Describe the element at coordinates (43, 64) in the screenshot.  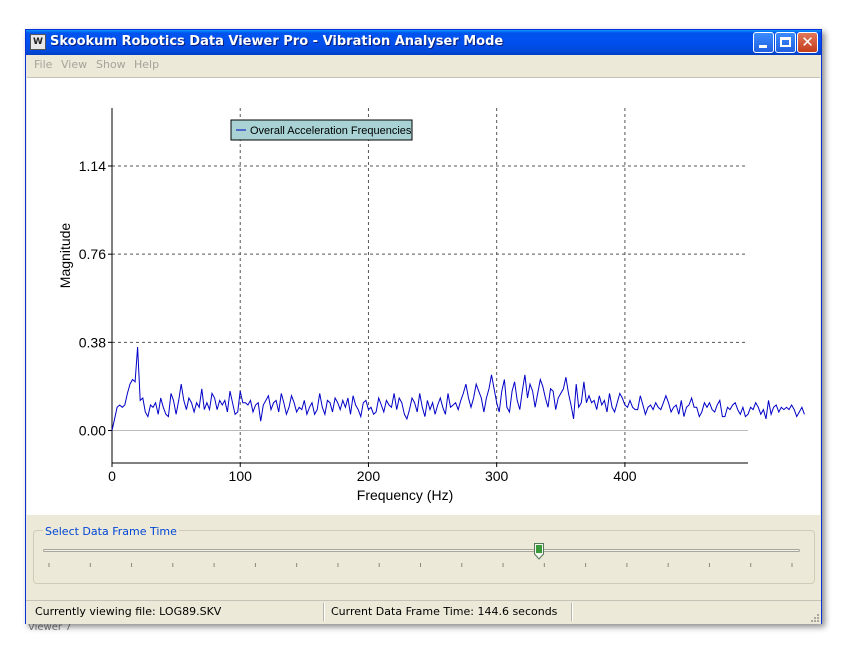
I see `menu-file: File` at that location.